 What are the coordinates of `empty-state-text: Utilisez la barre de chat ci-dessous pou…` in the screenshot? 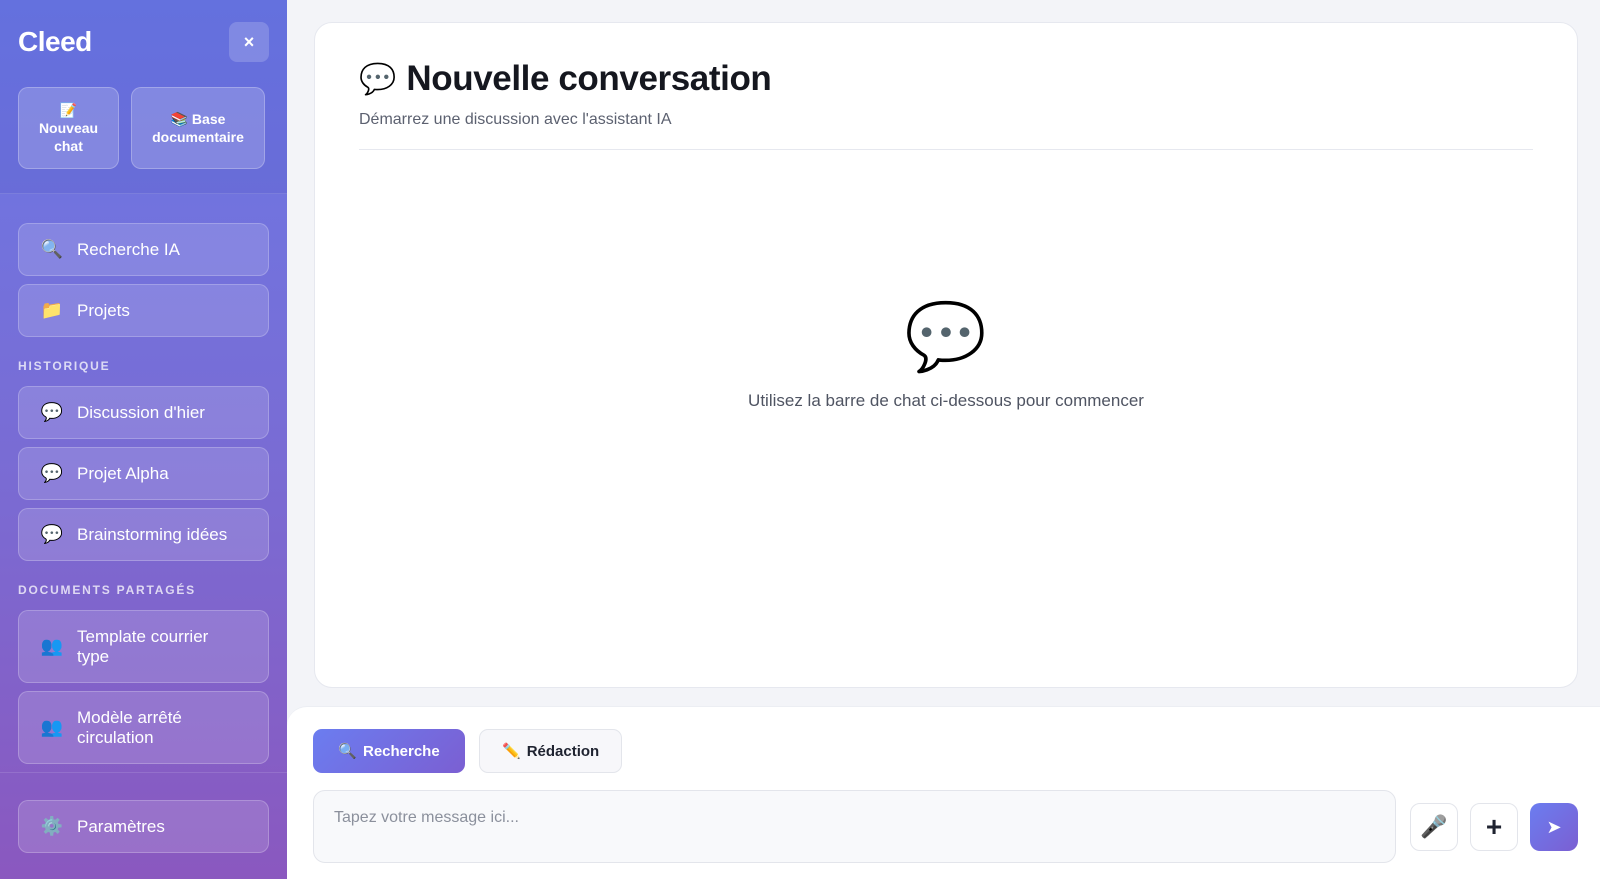 It's located at (946, 400).